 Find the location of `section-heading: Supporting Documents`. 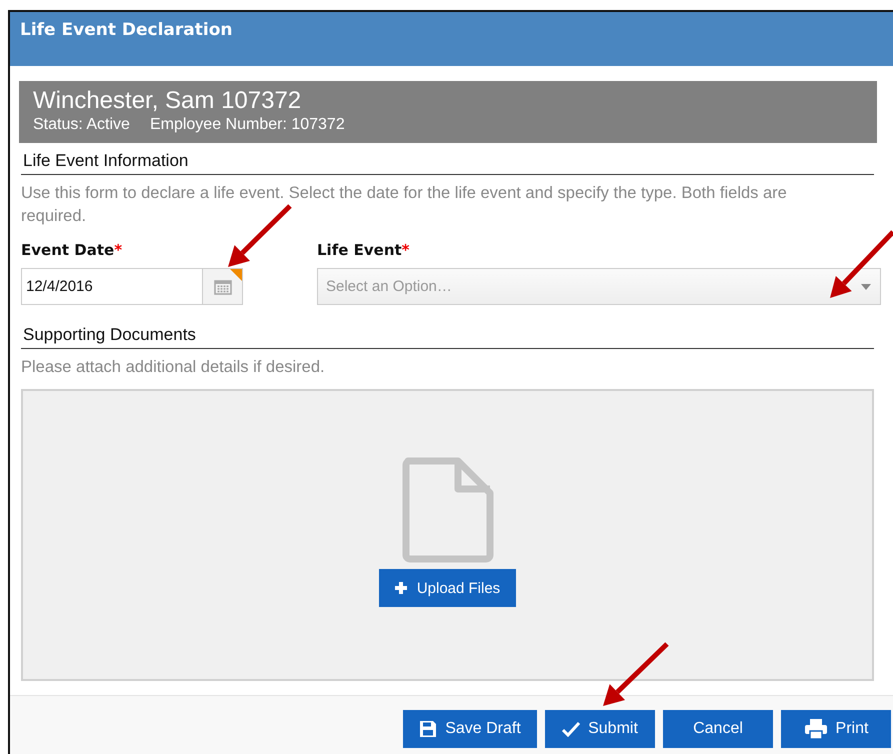

section-heading: Supporting Documents is located at coordinates (447, 333).